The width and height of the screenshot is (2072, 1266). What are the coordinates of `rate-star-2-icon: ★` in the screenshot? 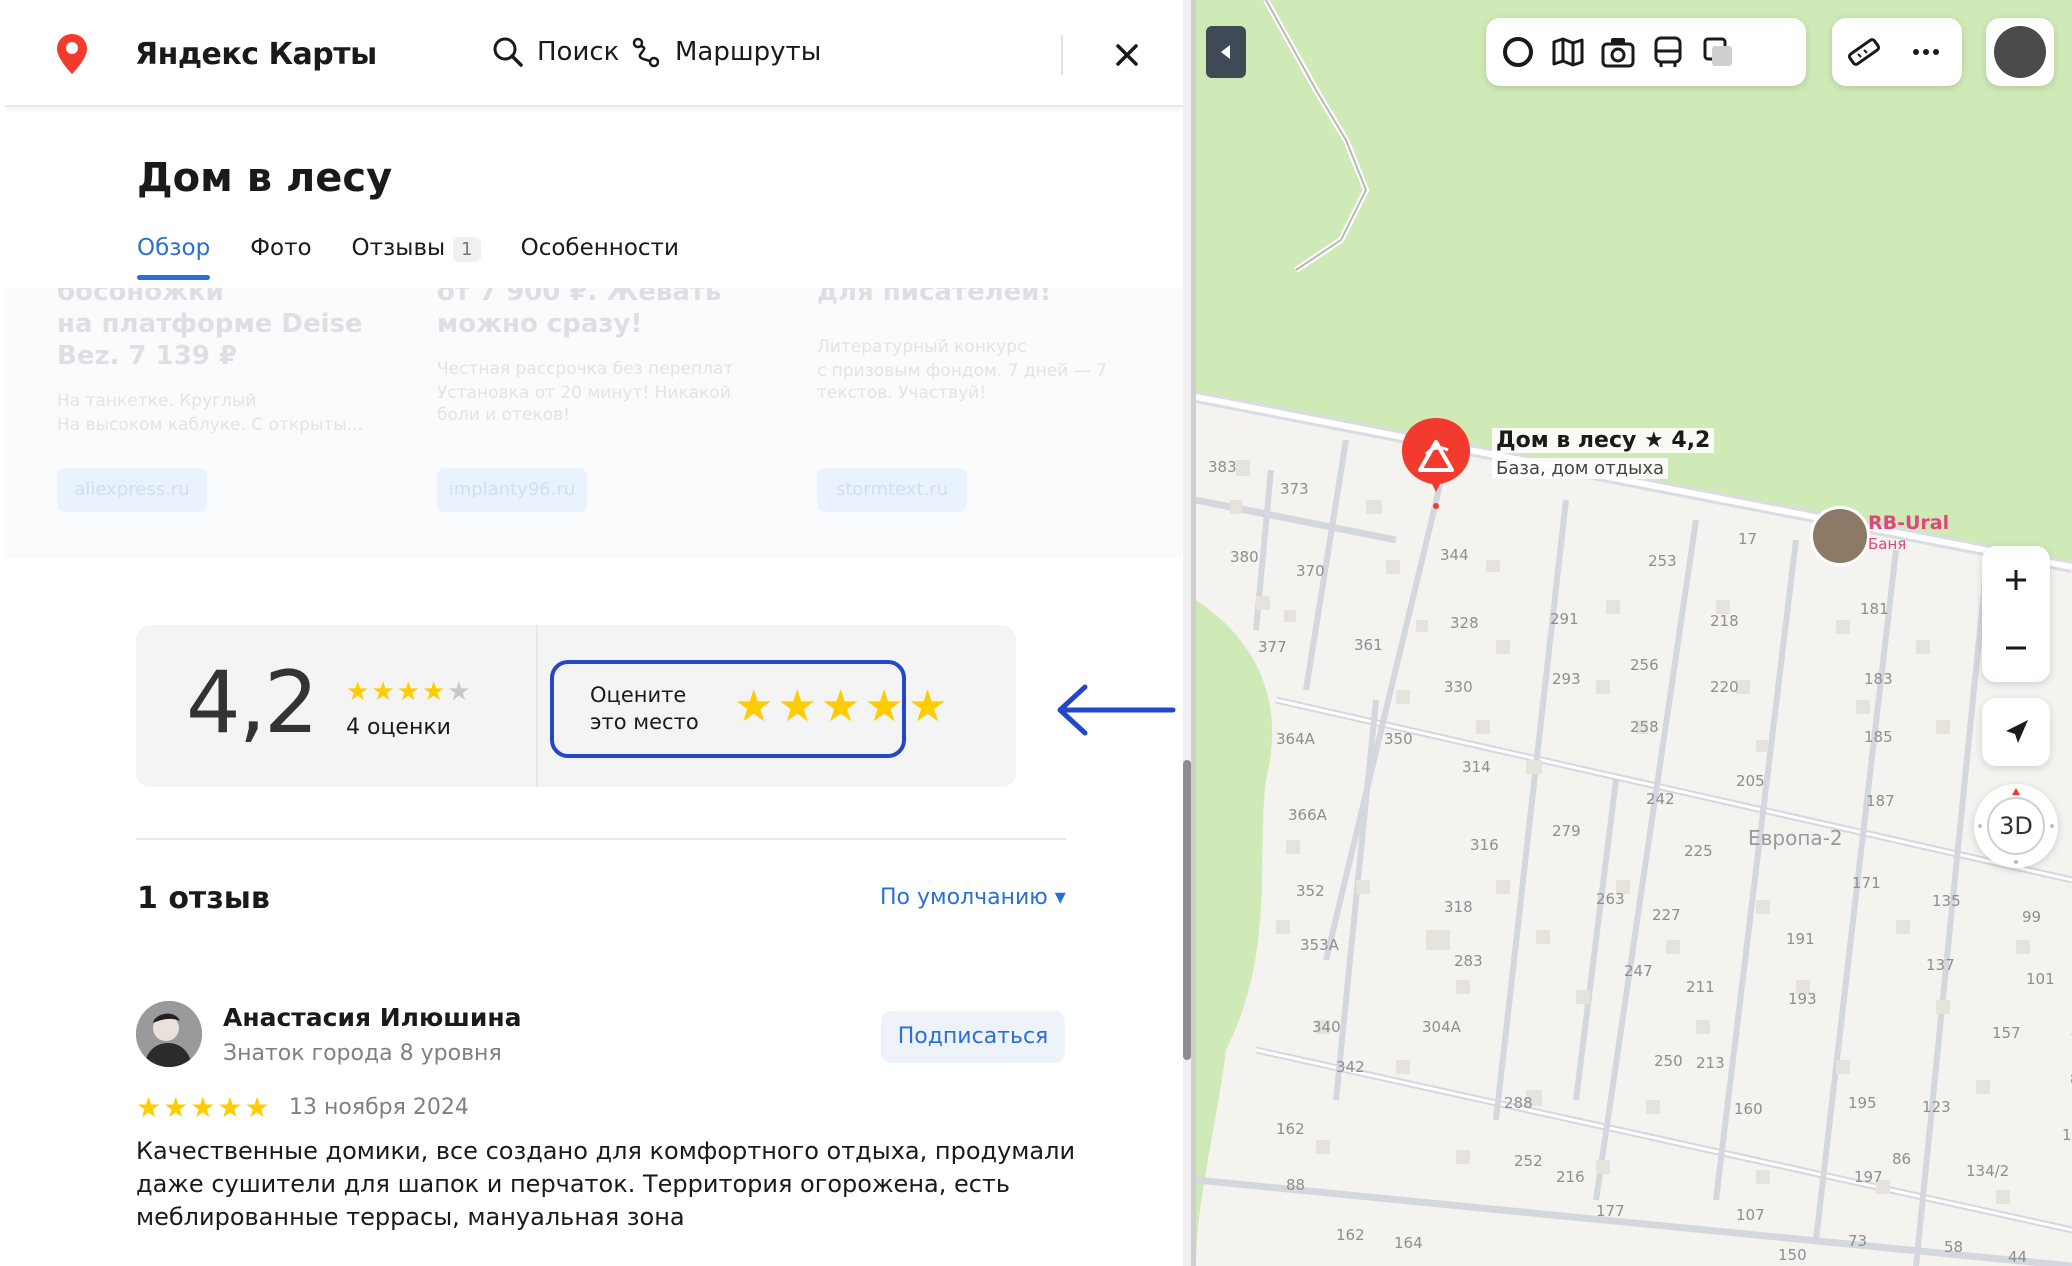 It's located at (798, 706).